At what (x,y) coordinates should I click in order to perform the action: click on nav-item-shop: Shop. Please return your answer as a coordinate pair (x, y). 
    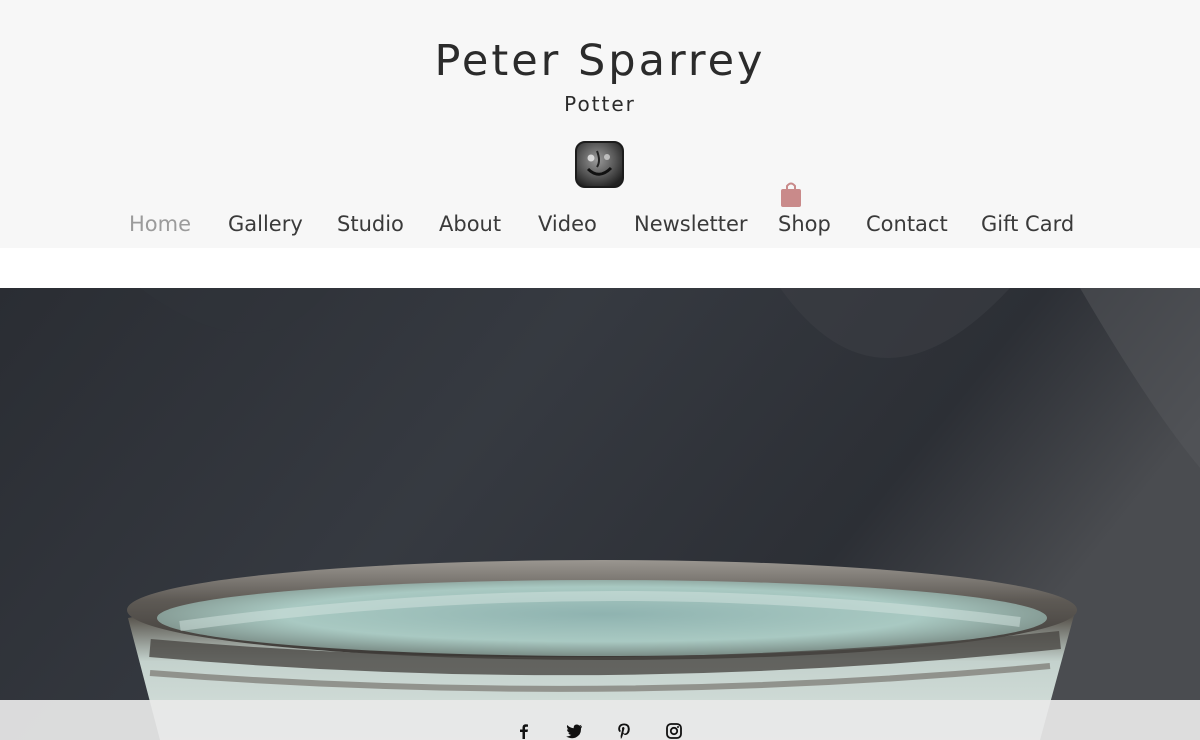
    Looking at the image, I should click on (804, 224).